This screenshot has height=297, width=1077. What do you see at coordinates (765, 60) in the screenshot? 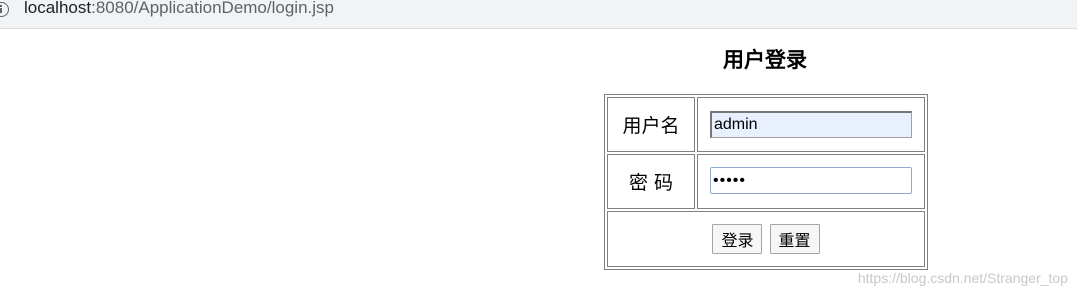
I see `page-title: 用户登录` at bounding box center [765, 60].